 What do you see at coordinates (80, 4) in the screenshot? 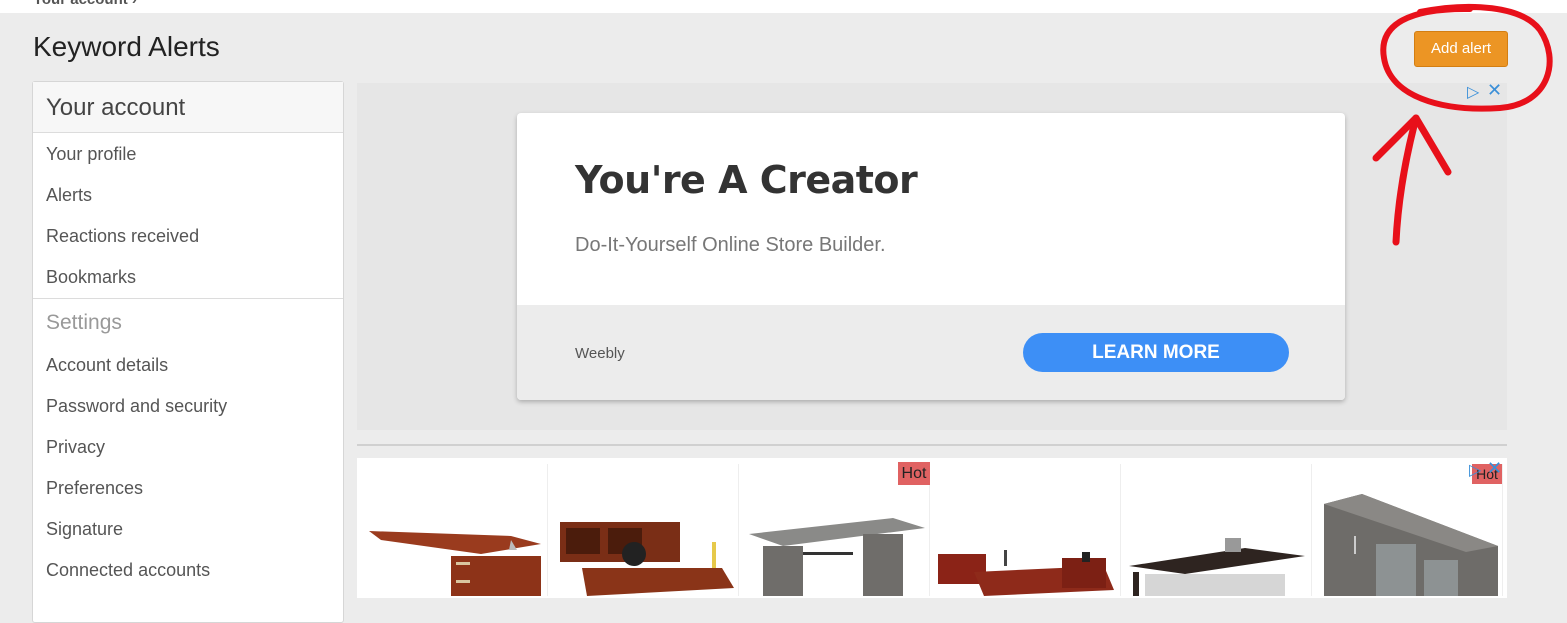
I see `breadcrumb-label: Your account` at bounding box center [80, 4].